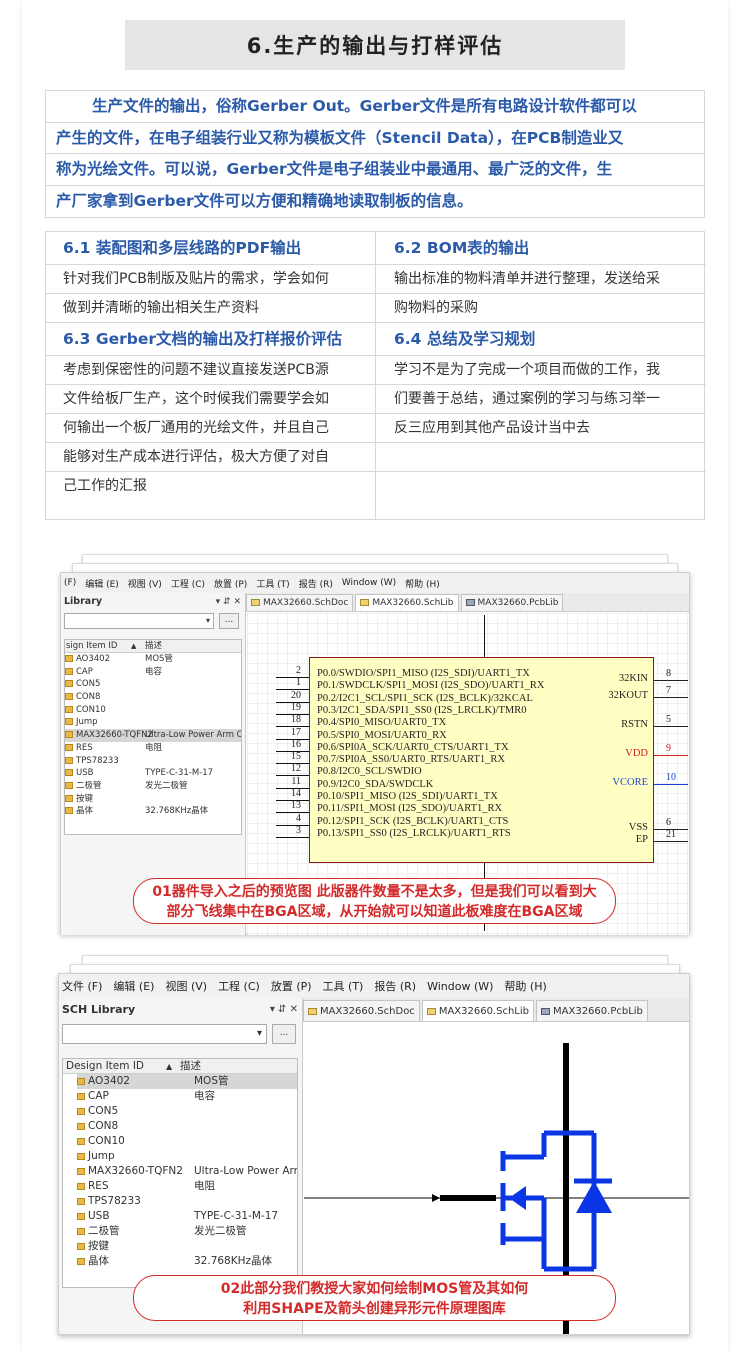 The width and height of the screenshot is (750, 1353). Describe the element at coordinates (103, 1126) in the screenshot. I see `item-id: CON8` at that location.